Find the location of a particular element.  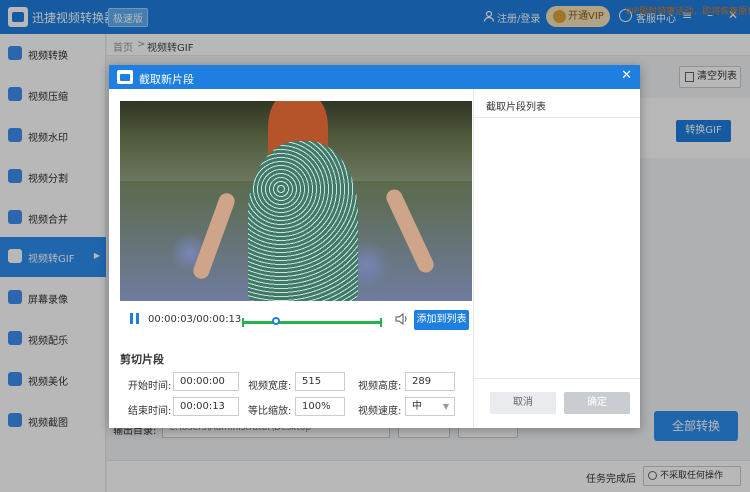

end-time-label: 结束时间: is located at coordinates (150, 411).